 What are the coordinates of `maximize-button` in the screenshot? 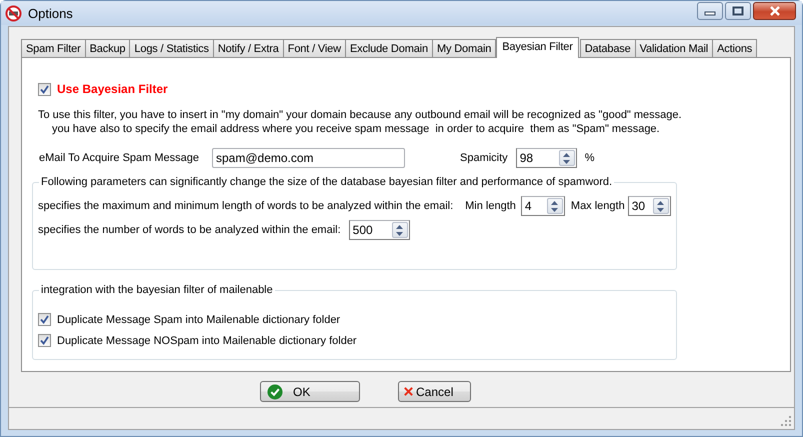 It's located at (738, 11).